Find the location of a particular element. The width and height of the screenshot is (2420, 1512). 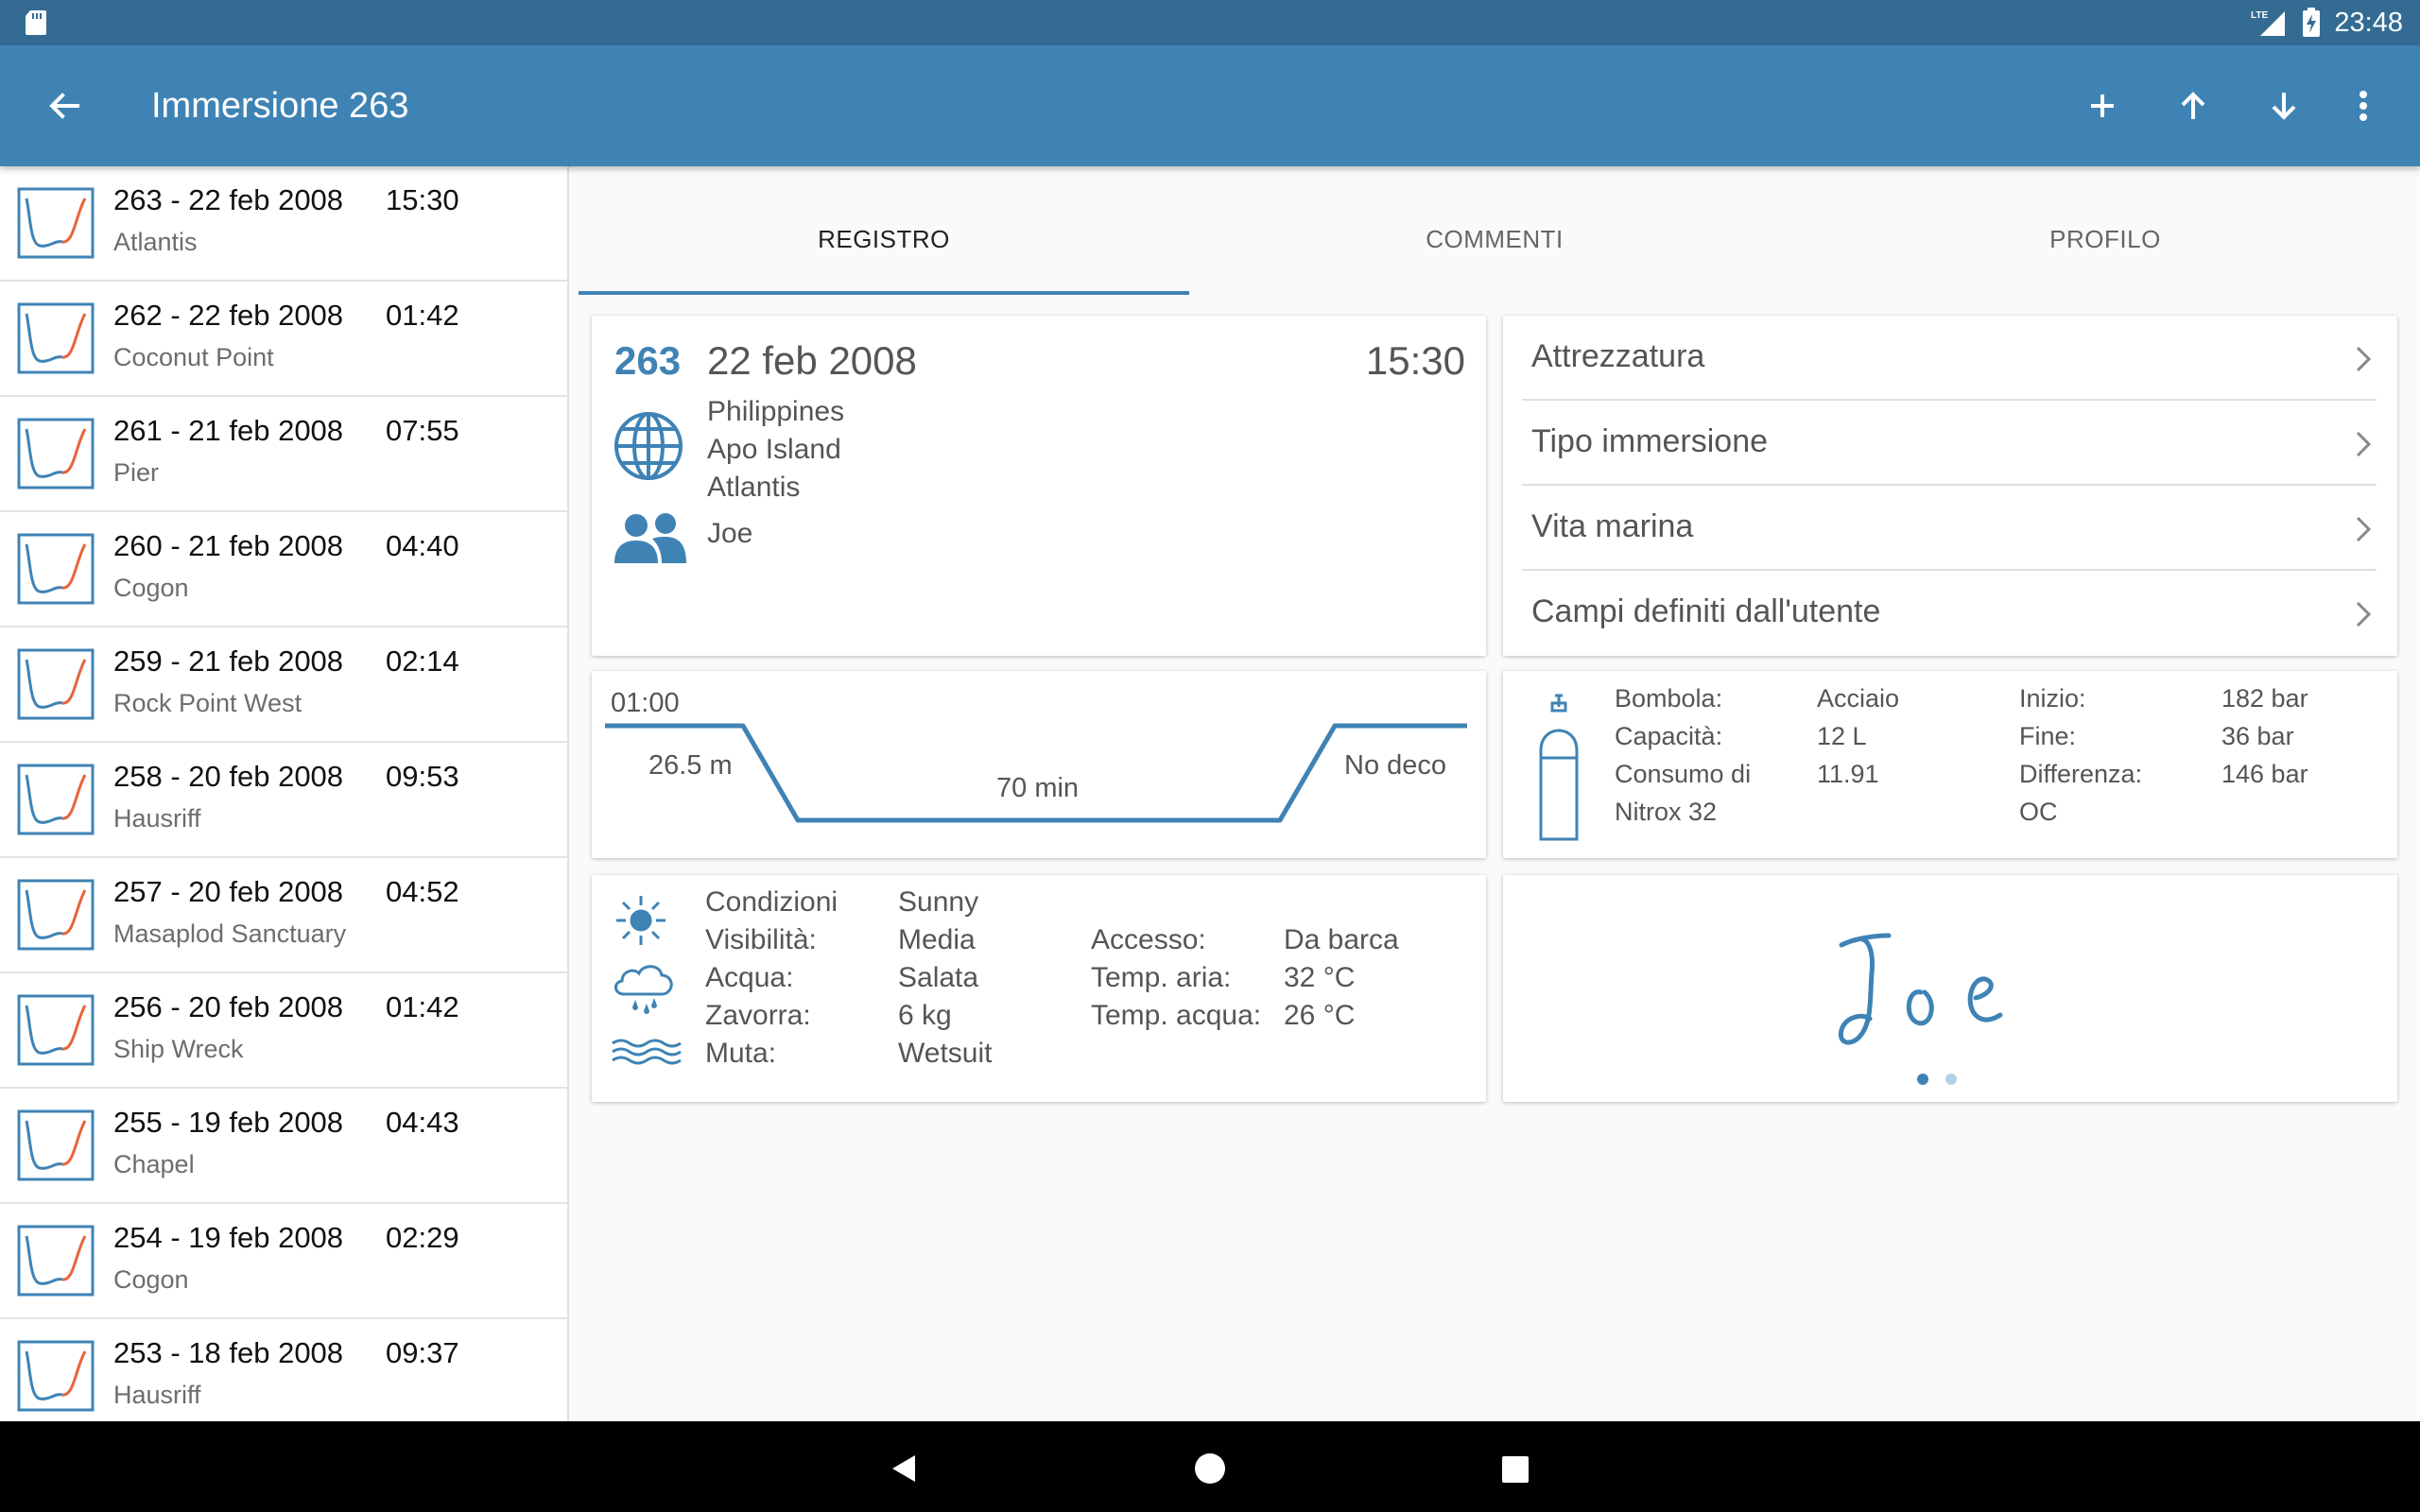

condition-value: 6 kg is located at coordinates (925, 1015).